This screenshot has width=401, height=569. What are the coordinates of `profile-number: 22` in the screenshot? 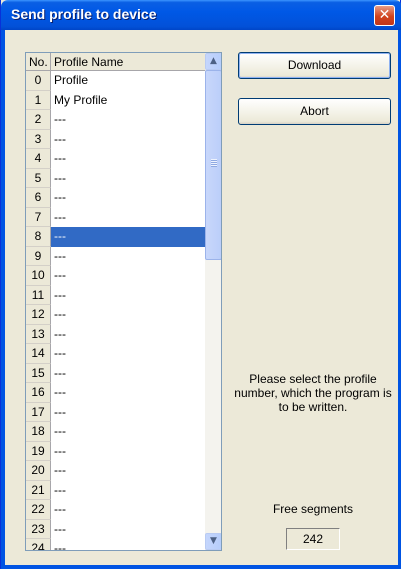 It's located at (38, 510).